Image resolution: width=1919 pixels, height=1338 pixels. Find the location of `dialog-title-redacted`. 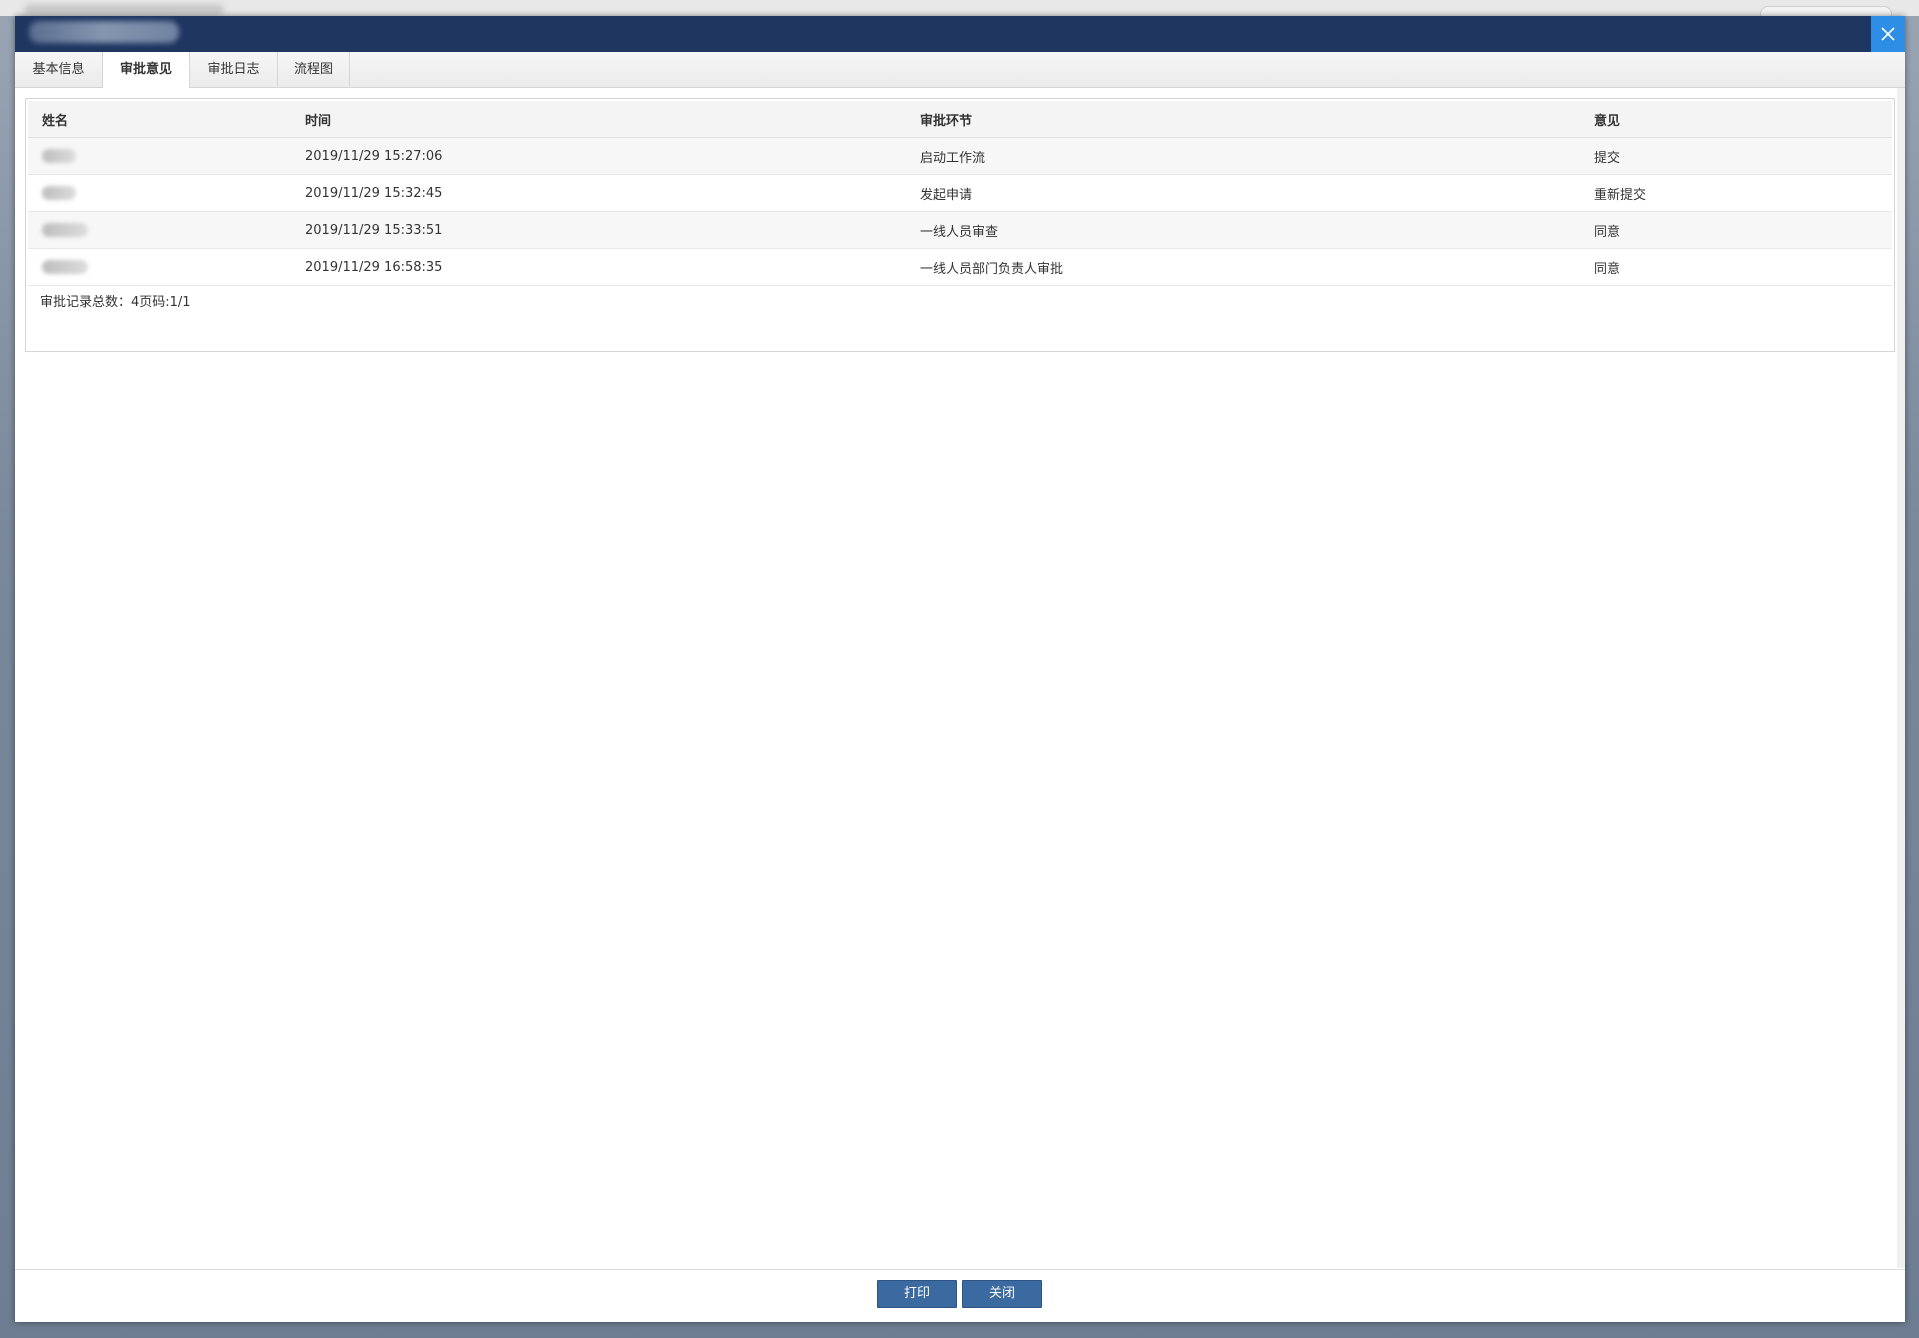

dialog-title-redacted is located at coordinates (104, 32).